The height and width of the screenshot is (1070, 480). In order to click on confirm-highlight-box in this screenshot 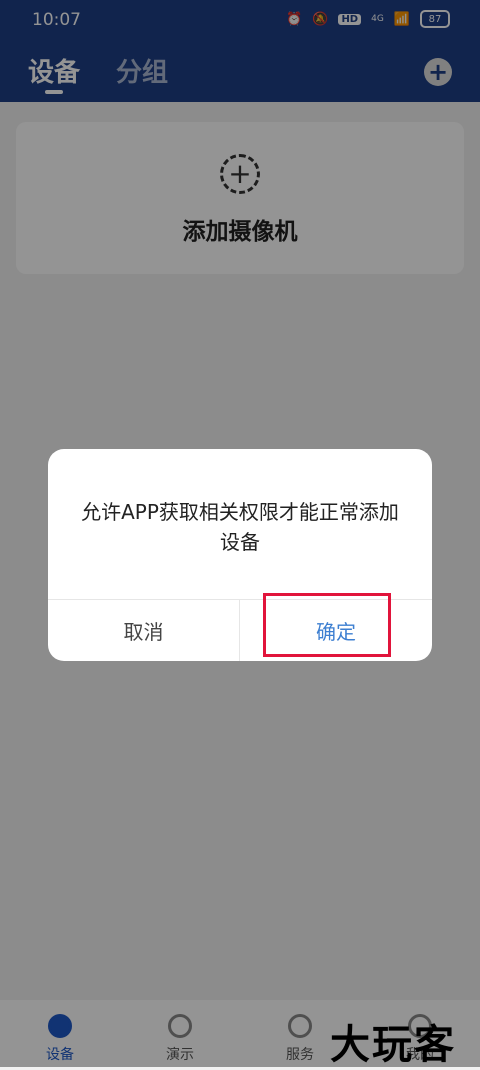, I will do `click(327, 625)`.